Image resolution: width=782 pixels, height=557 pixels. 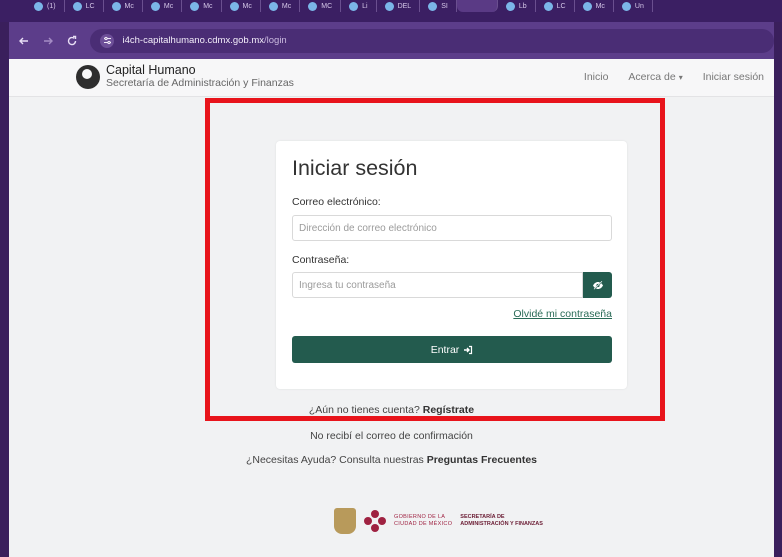 What do you see at coordinates (733, 77) in the screenshot?
I see `nav-login-link: Iniciar sesión` at bounding box center [733, 77].